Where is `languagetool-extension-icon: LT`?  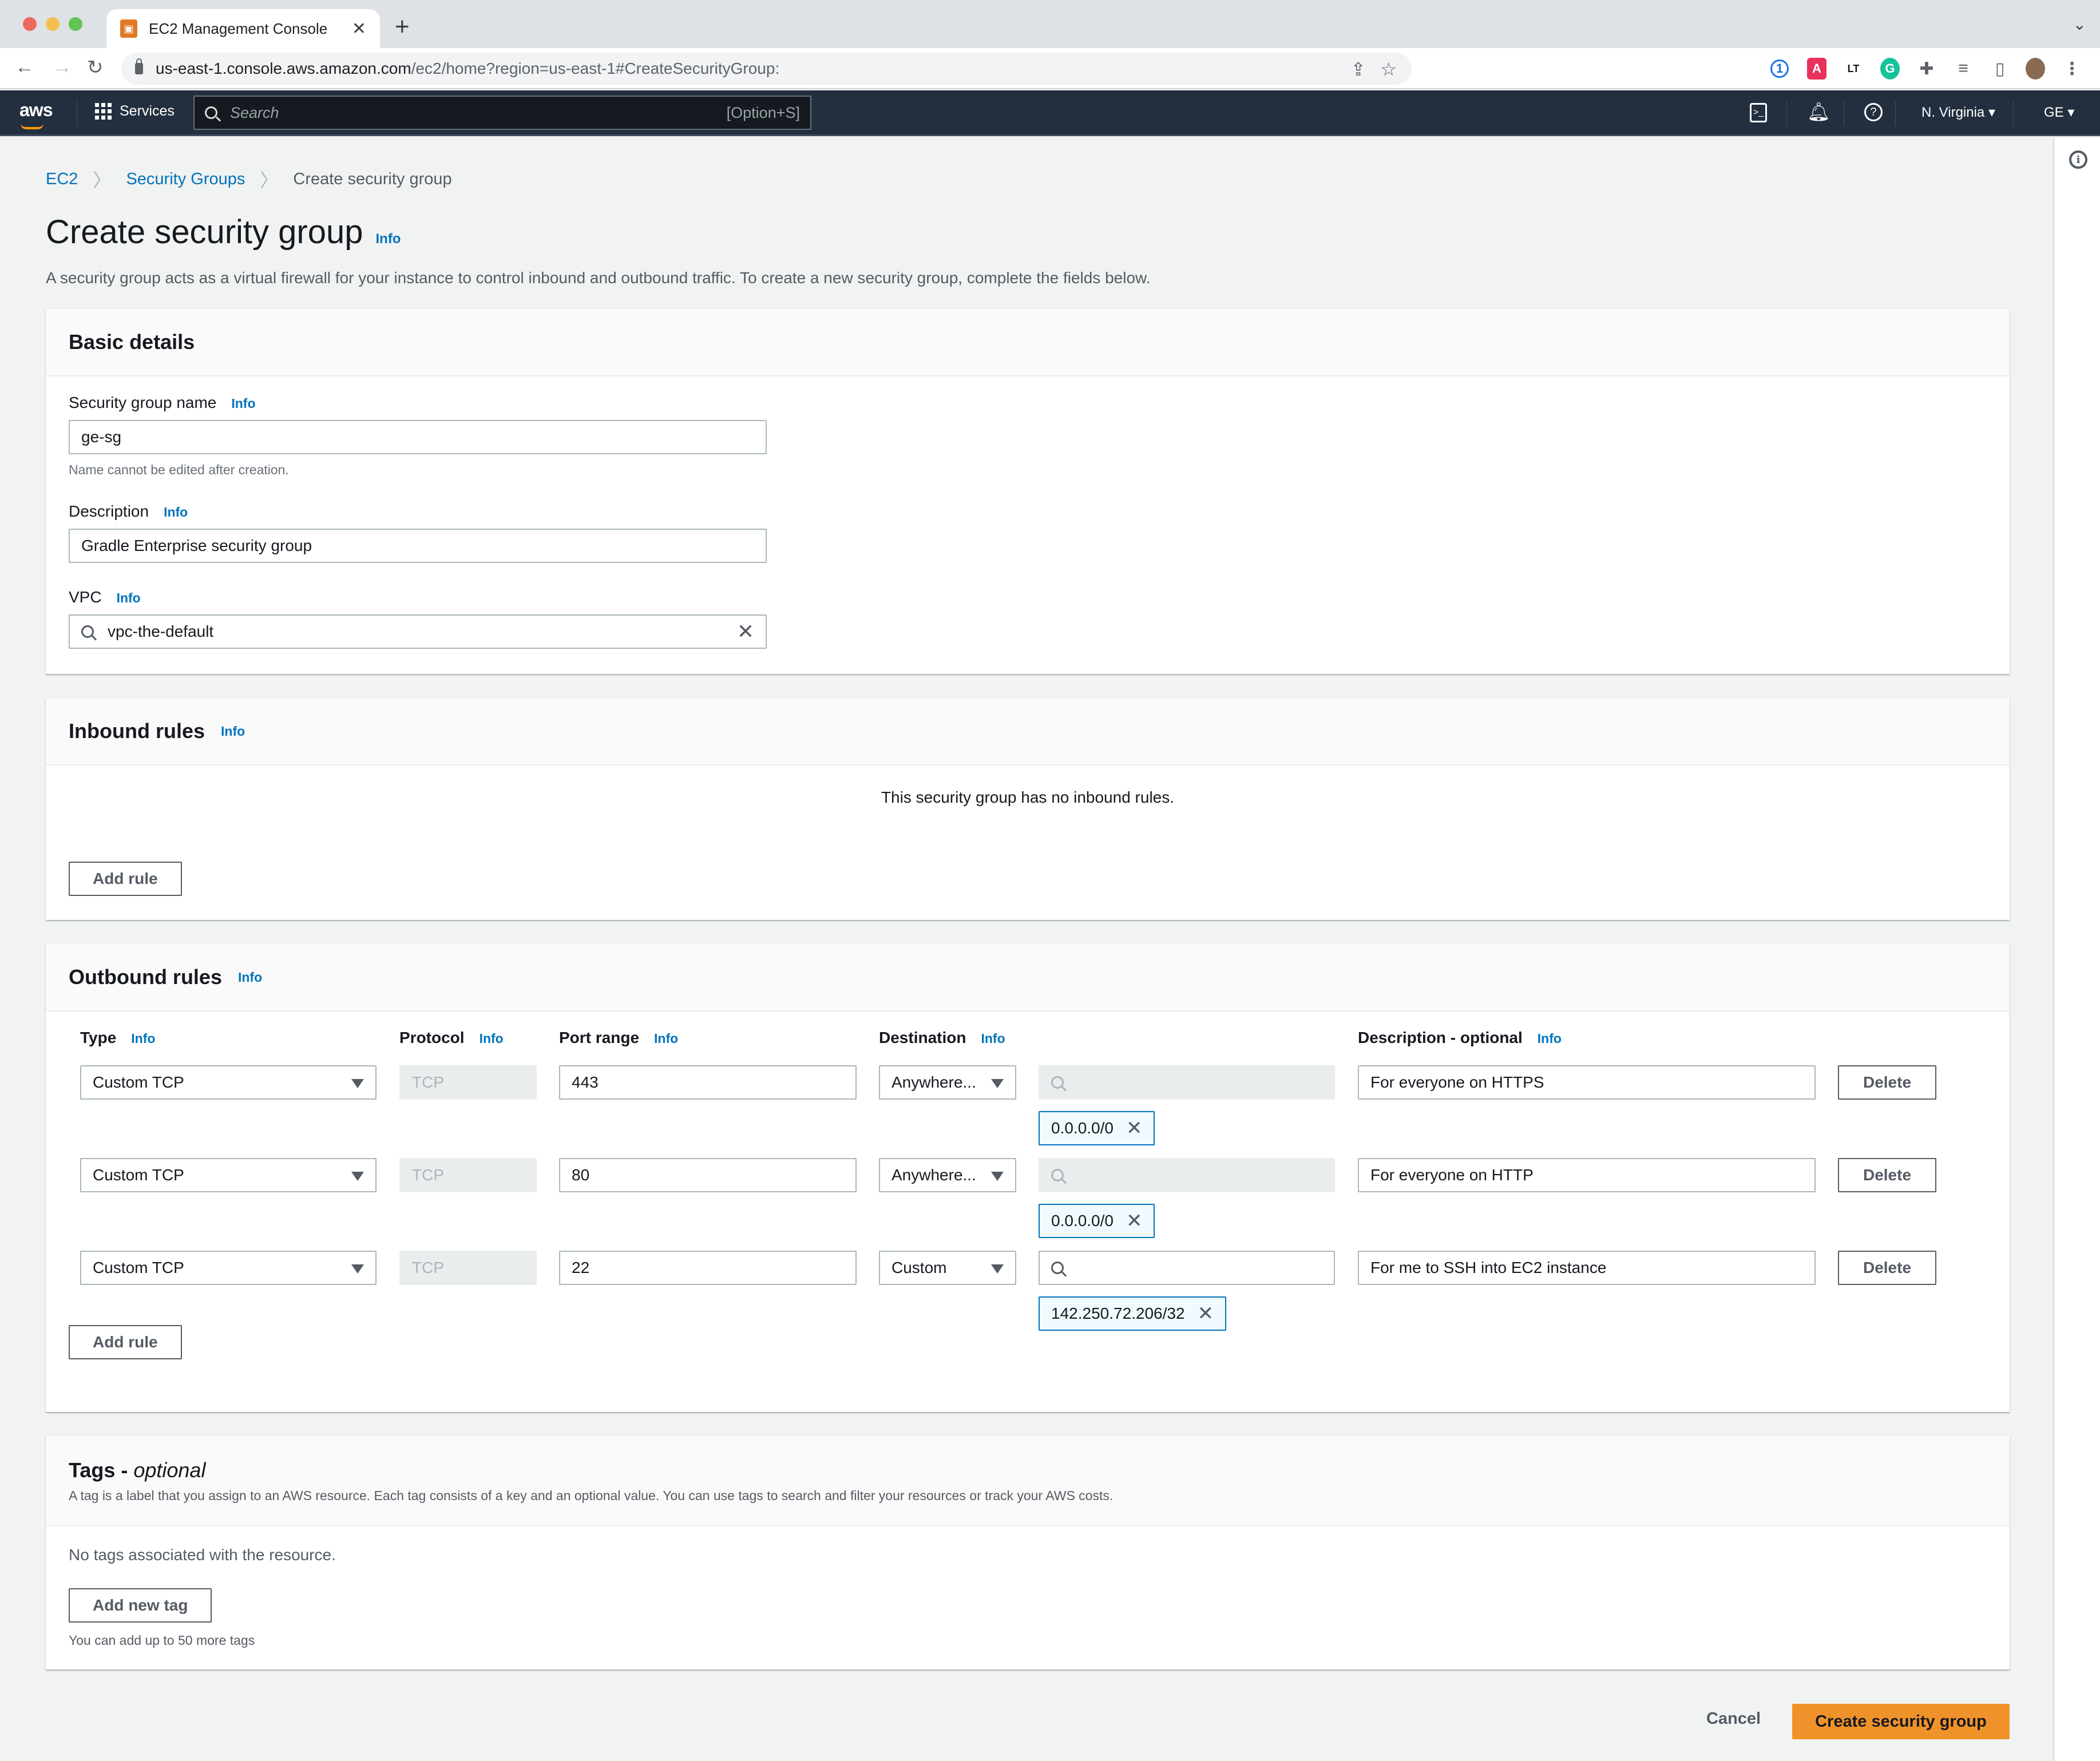
languagetool-extension-icon: LT is located at coordinates (1853, 69).